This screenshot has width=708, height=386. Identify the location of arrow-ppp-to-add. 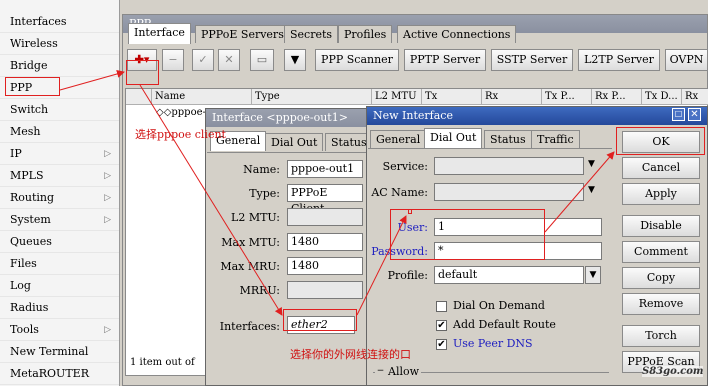
(92, 80).